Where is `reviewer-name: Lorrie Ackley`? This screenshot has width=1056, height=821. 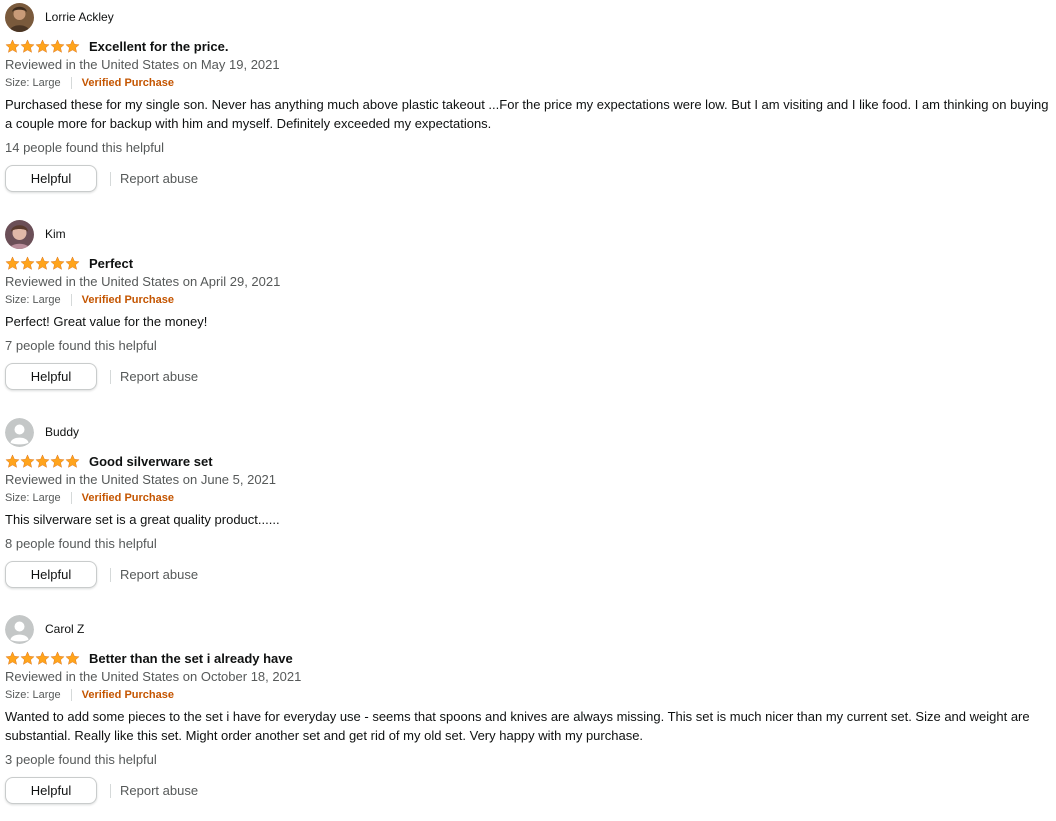
reviewer-name: Lorrie Ackley is located at coordinates (79, 17).